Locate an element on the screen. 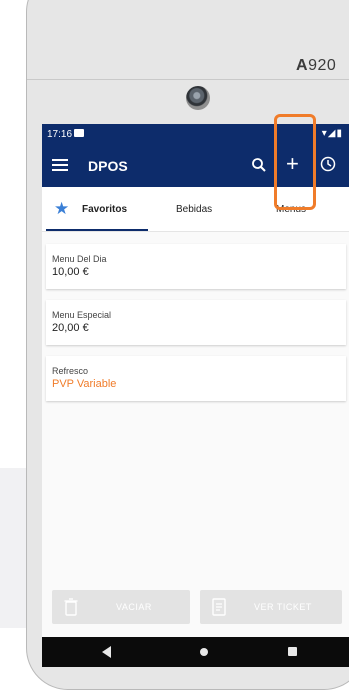 Image resolution: width=349 pixels, height=690 pixels. brand-prefix: A is located at coordinates (302, 65).